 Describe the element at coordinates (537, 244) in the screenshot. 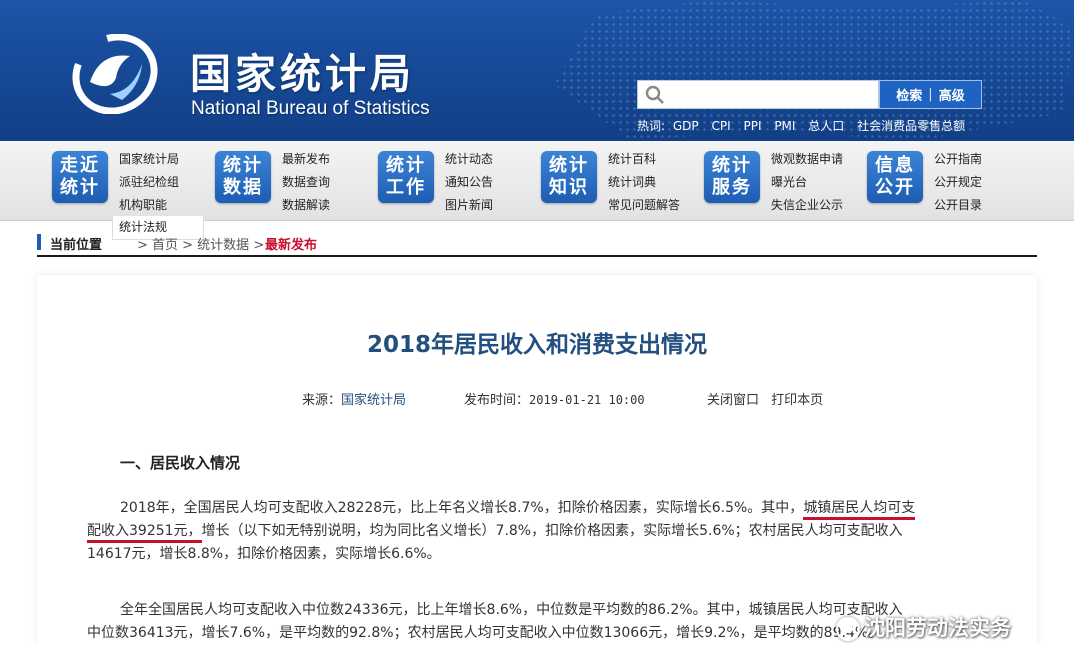

I see `breadcrumb: 当前位置 > 首页 > 统计数据 > 最新发布` at that location.